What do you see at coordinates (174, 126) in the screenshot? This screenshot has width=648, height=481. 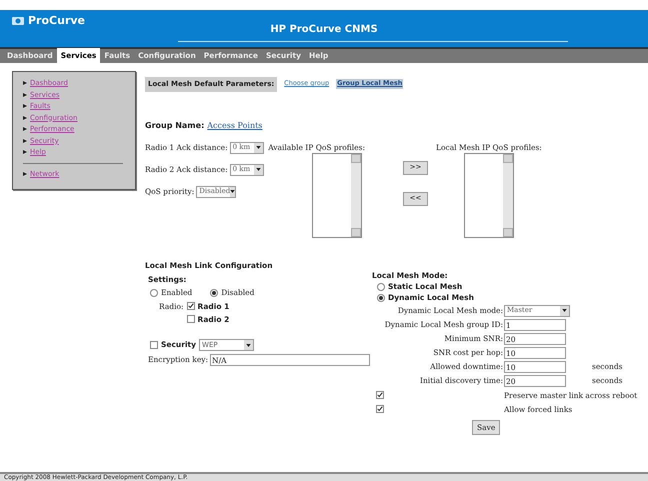 I see `group-name-label: Group Name:` at bounding box center [174, 126].